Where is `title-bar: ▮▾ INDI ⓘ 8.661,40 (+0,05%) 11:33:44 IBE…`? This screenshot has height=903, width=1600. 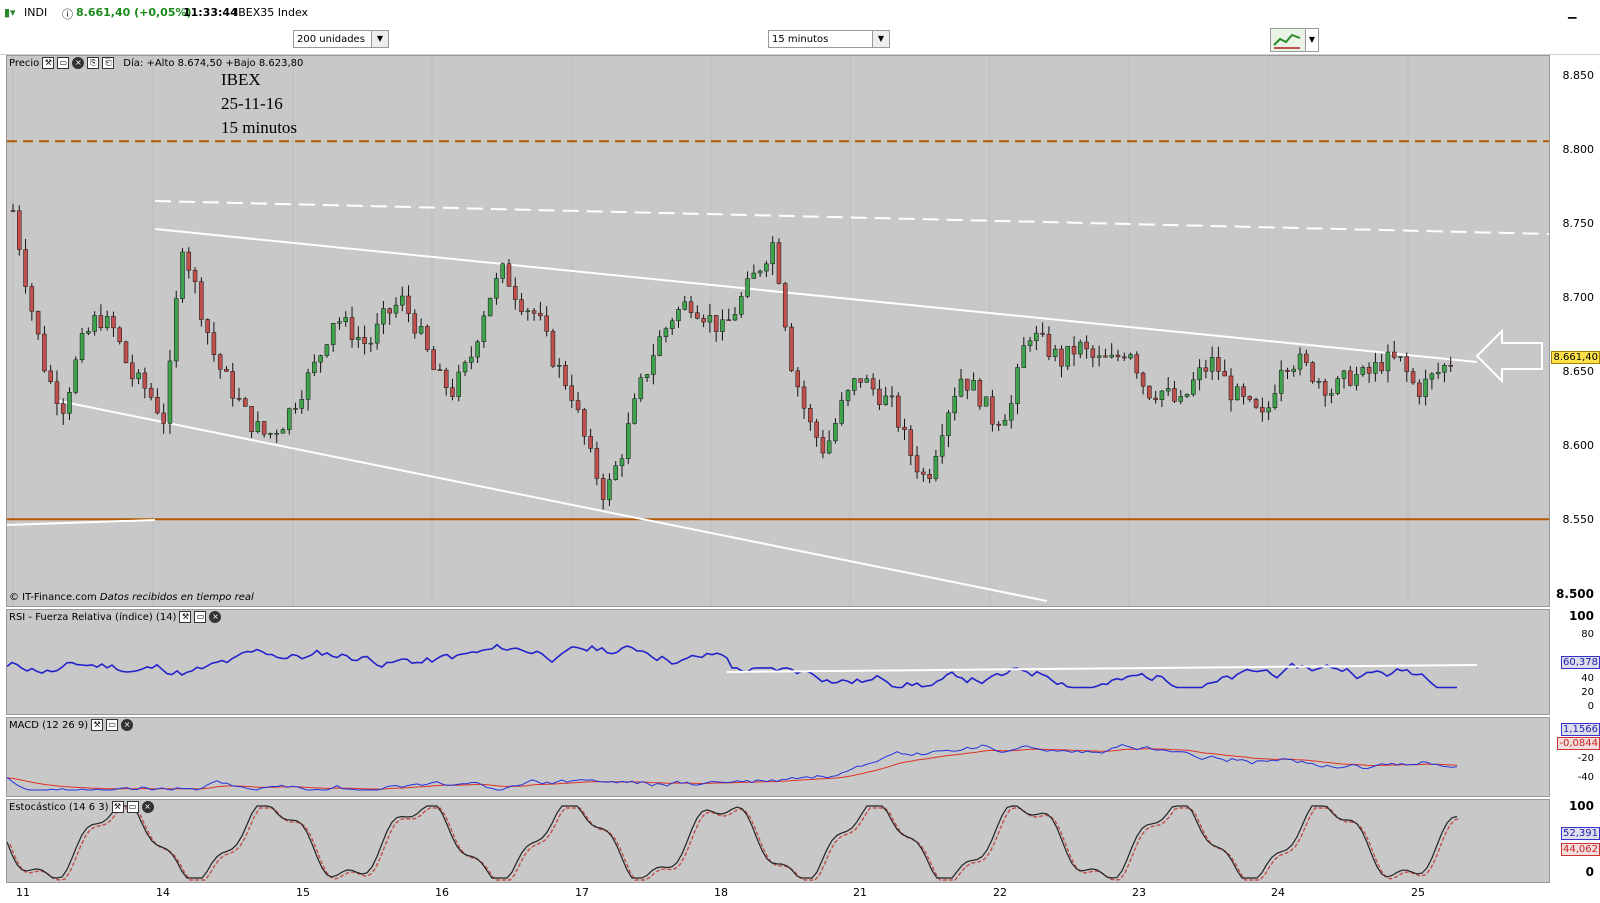 title-bar: ▮▾ INDI ⓘ 8.661,40 (+0,05%) 11:33:44 IBE… is located at coordinates (800, 13).